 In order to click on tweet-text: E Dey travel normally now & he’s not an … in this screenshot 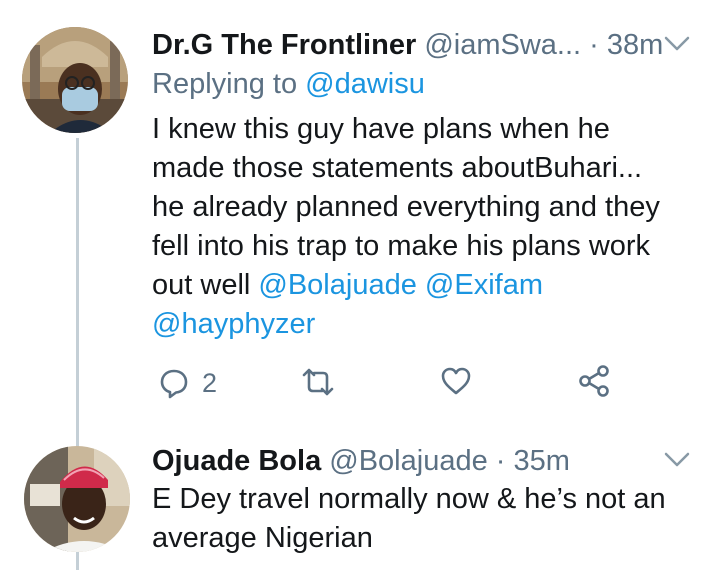, I will do `click(424, 519)`.